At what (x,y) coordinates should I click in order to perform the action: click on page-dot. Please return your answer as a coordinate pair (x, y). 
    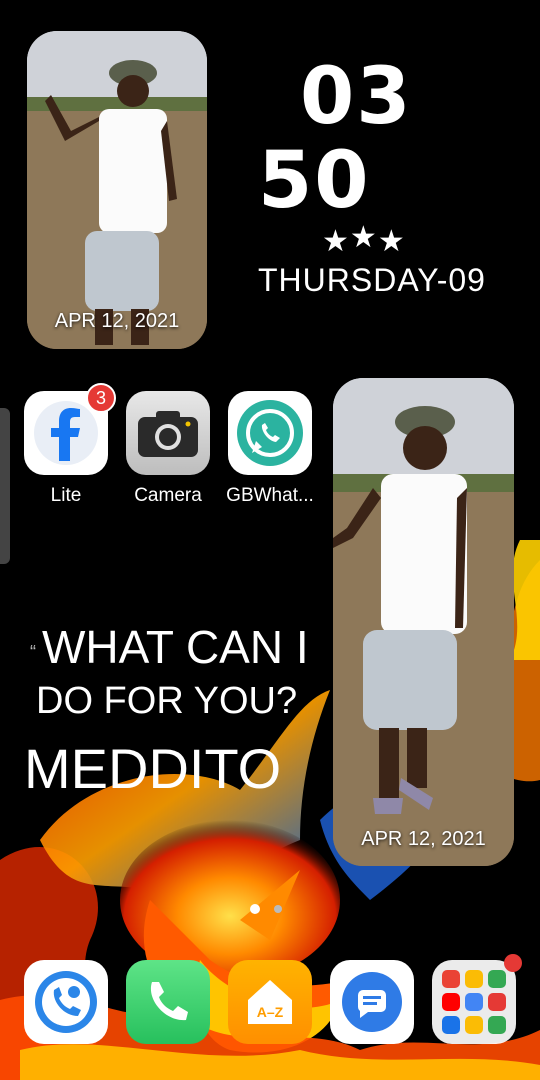
    Looking at the image, I should click on (278, 909).